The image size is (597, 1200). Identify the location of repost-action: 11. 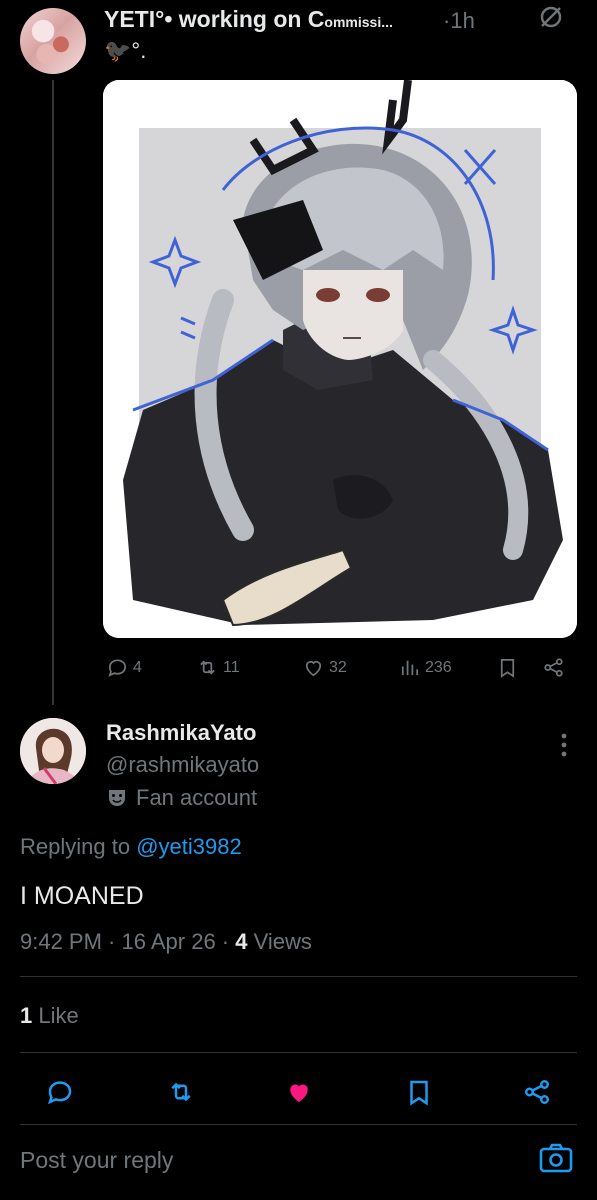
(218, 667).